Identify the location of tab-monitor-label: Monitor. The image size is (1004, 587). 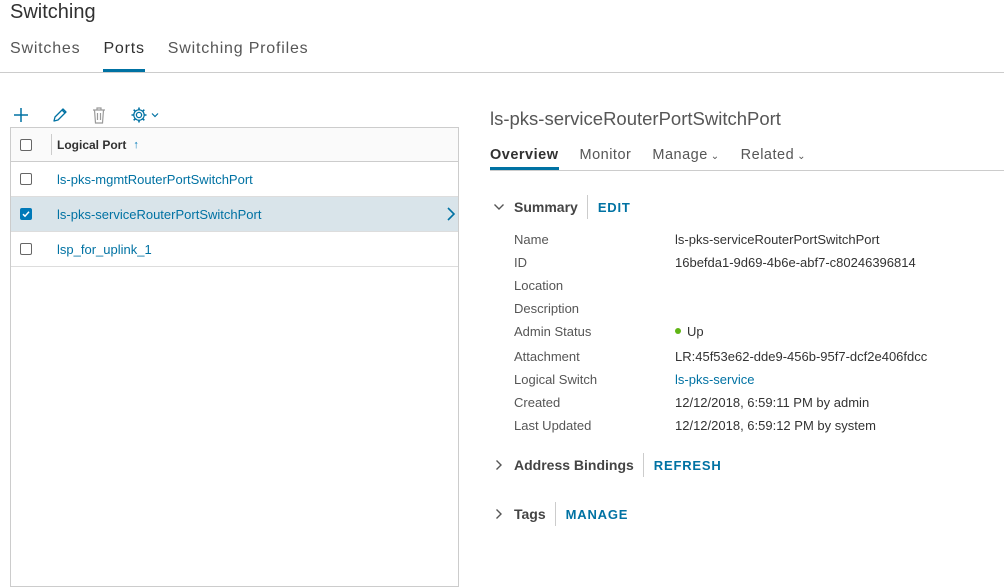
(605, 155).